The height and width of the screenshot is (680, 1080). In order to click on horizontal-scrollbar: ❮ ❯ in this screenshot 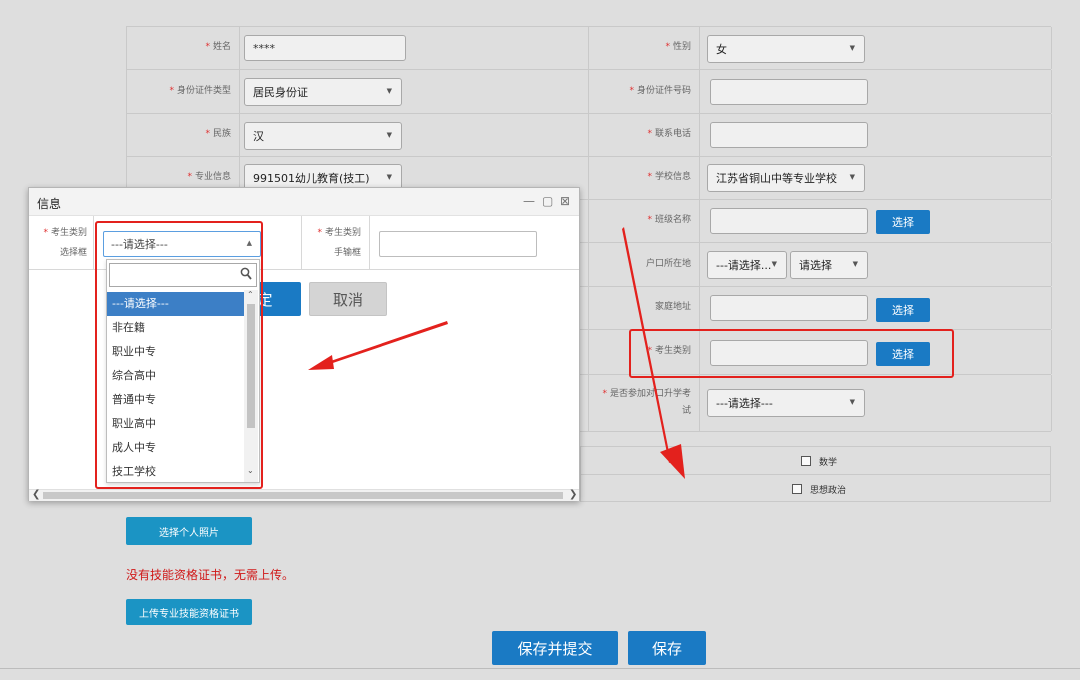, I will do `click(304, 495)`.